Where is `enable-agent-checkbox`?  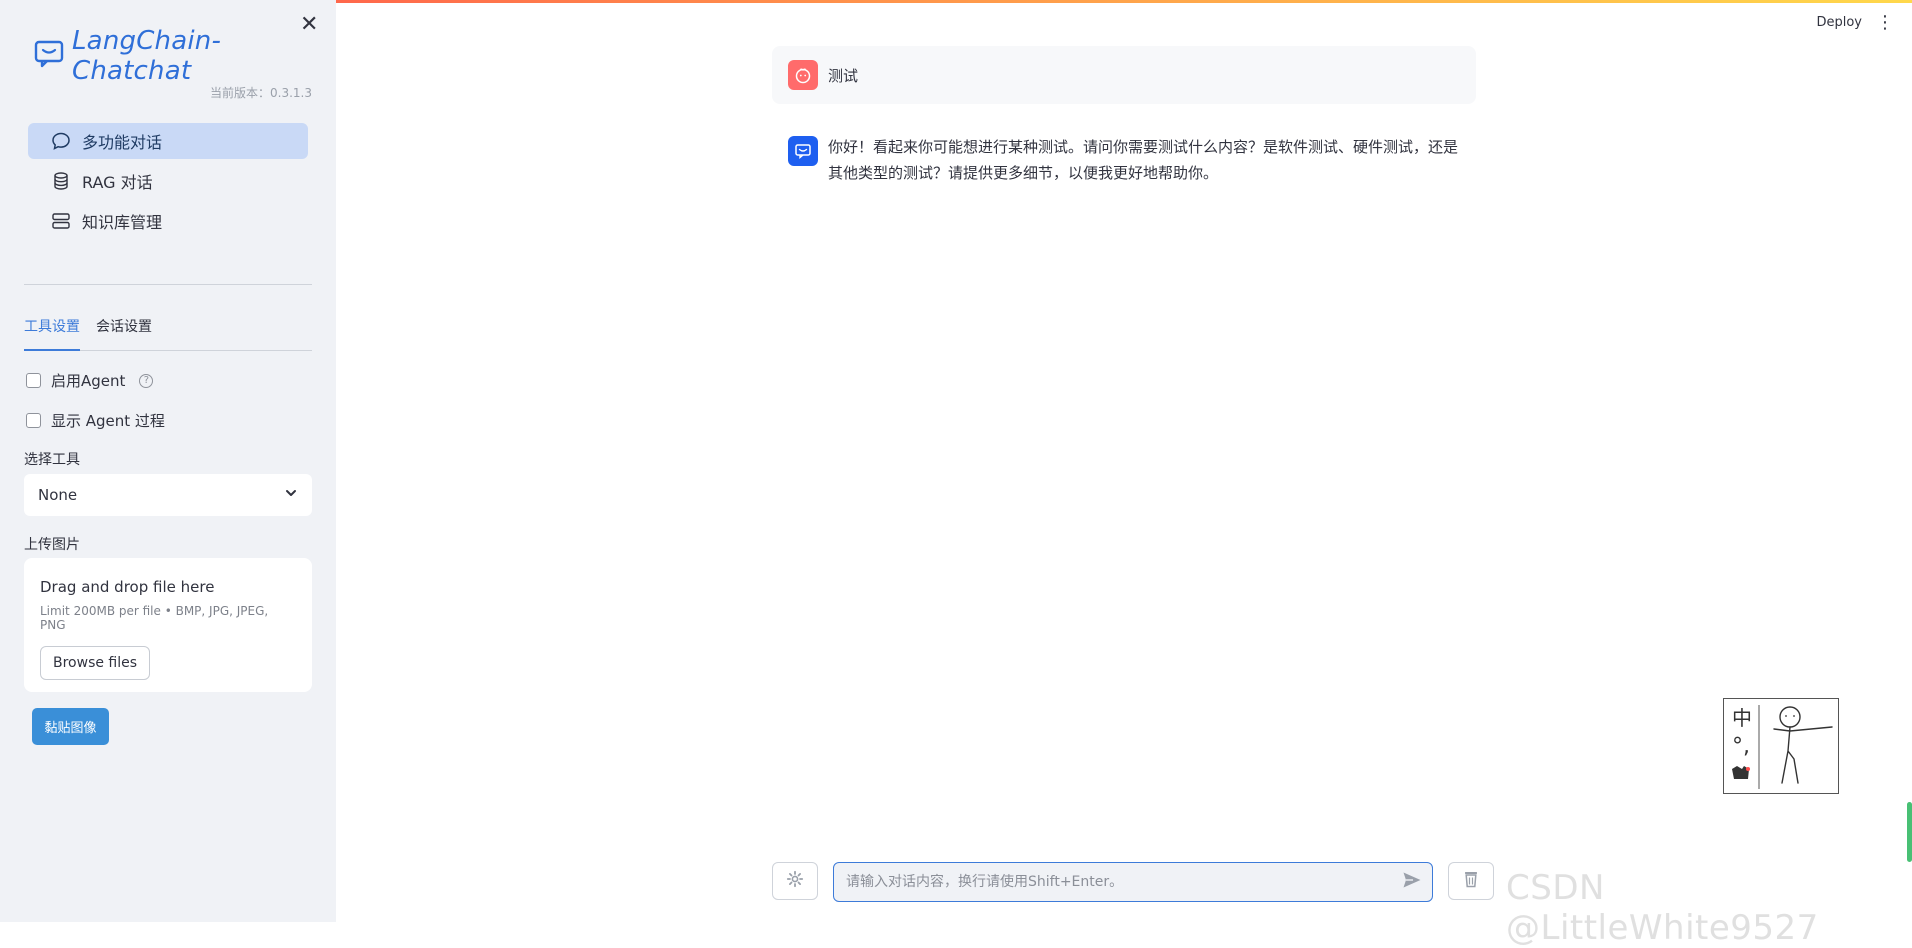
enable-agent-checkbox is located at coordinates (33, 380).